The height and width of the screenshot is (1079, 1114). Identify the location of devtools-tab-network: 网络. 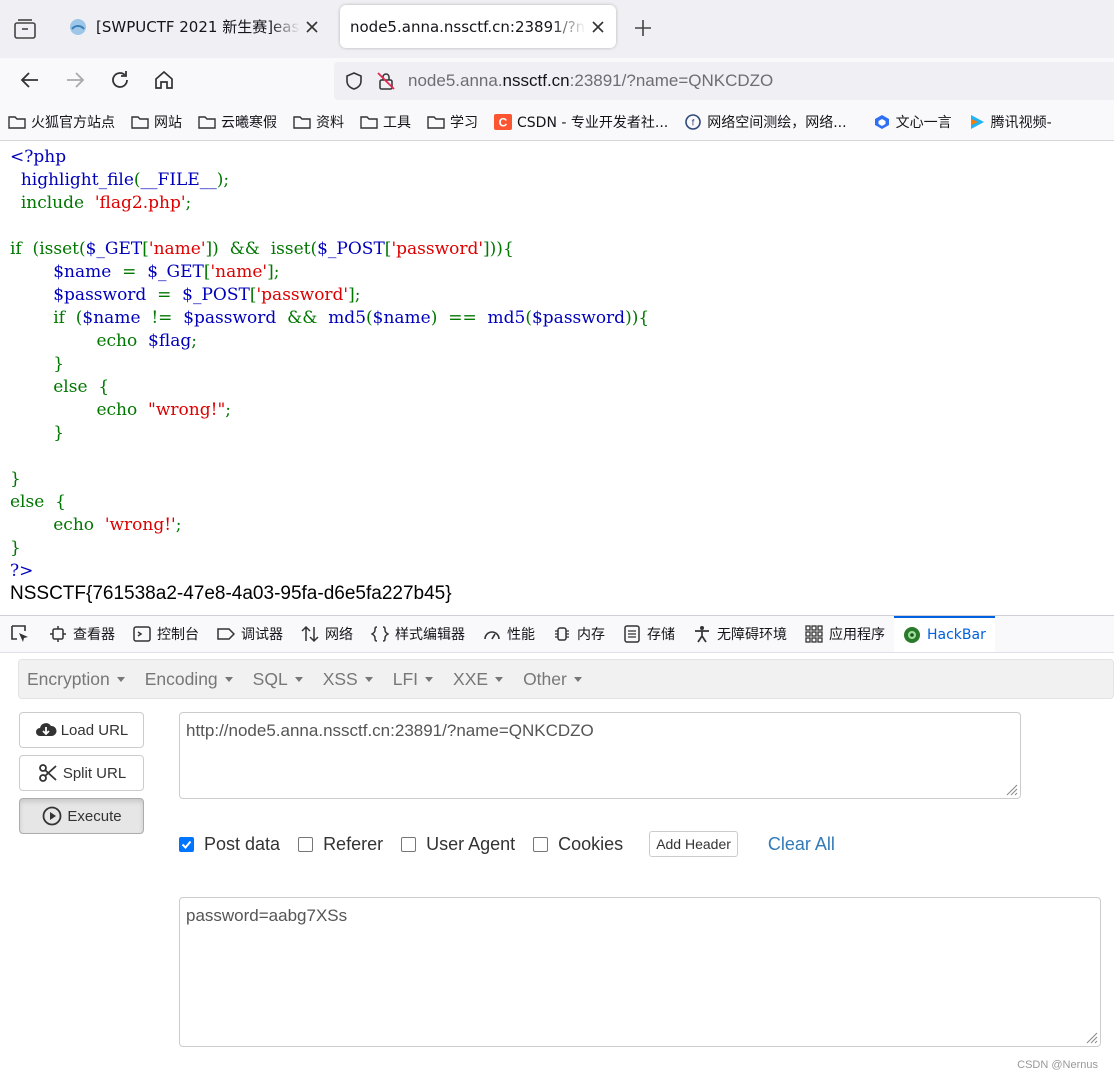
(327, 634).